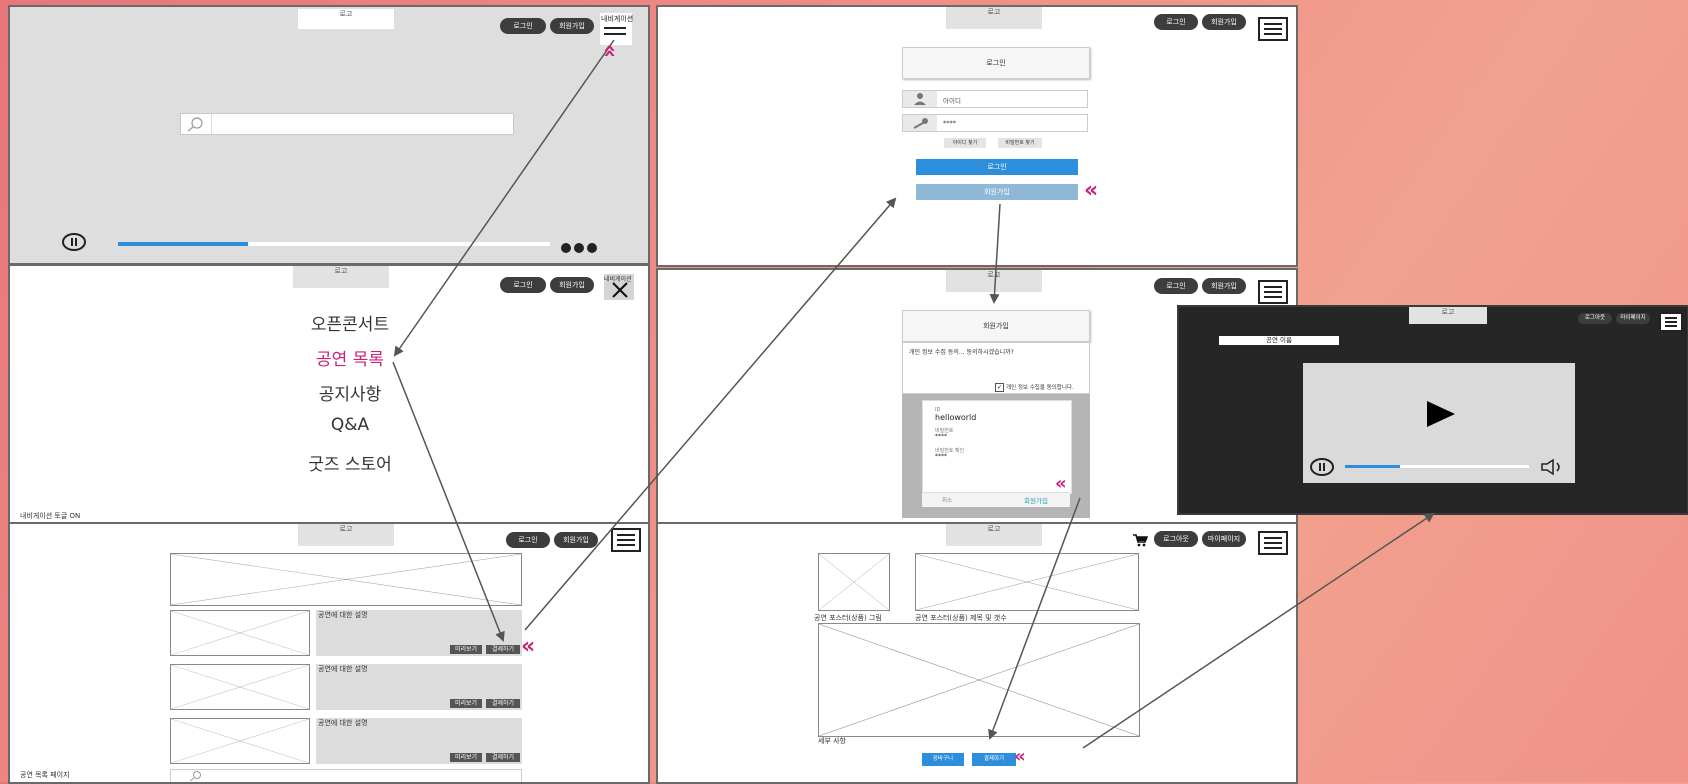  I want to click on title-caption: 공연 포스터(상품) 제목 및 갯수, so click(961, 618).